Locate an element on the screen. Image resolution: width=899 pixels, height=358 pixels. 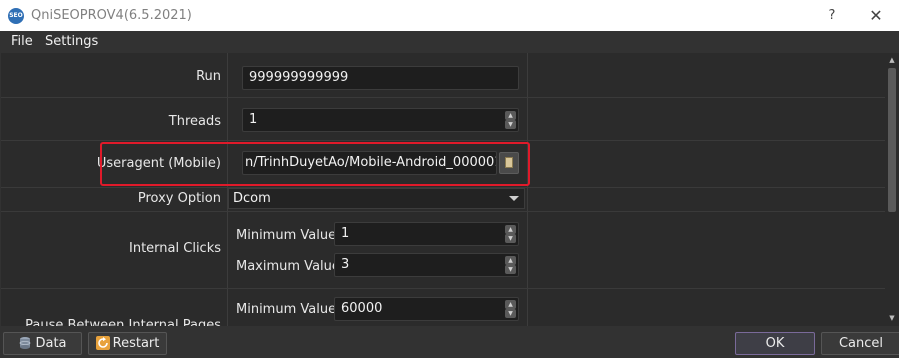
internal-clicks-min-value: 1 is located at coordinates (345, 233).